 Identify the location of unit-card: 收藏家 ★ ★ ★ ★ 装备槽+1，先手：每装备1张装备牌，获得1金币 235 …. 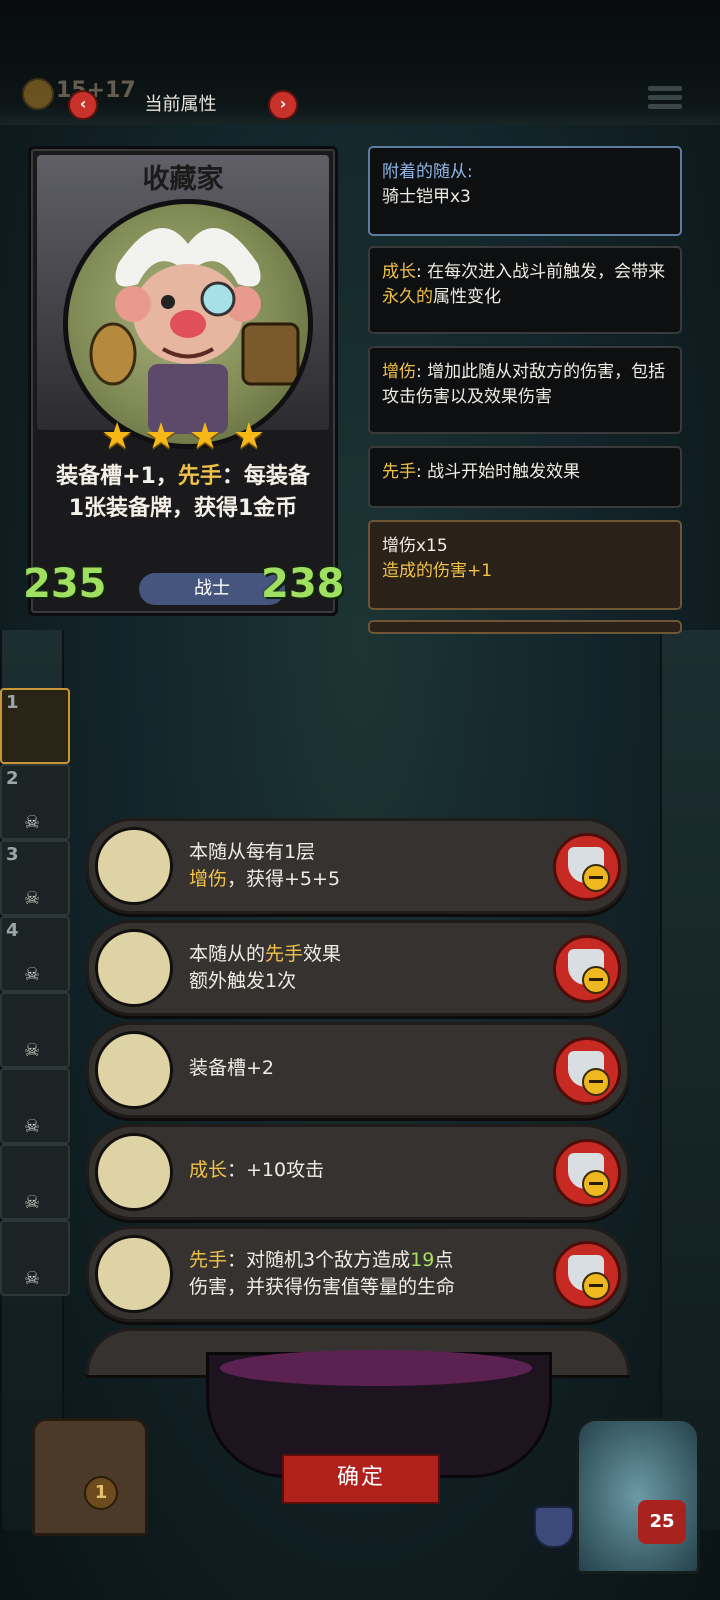
(184, 381).